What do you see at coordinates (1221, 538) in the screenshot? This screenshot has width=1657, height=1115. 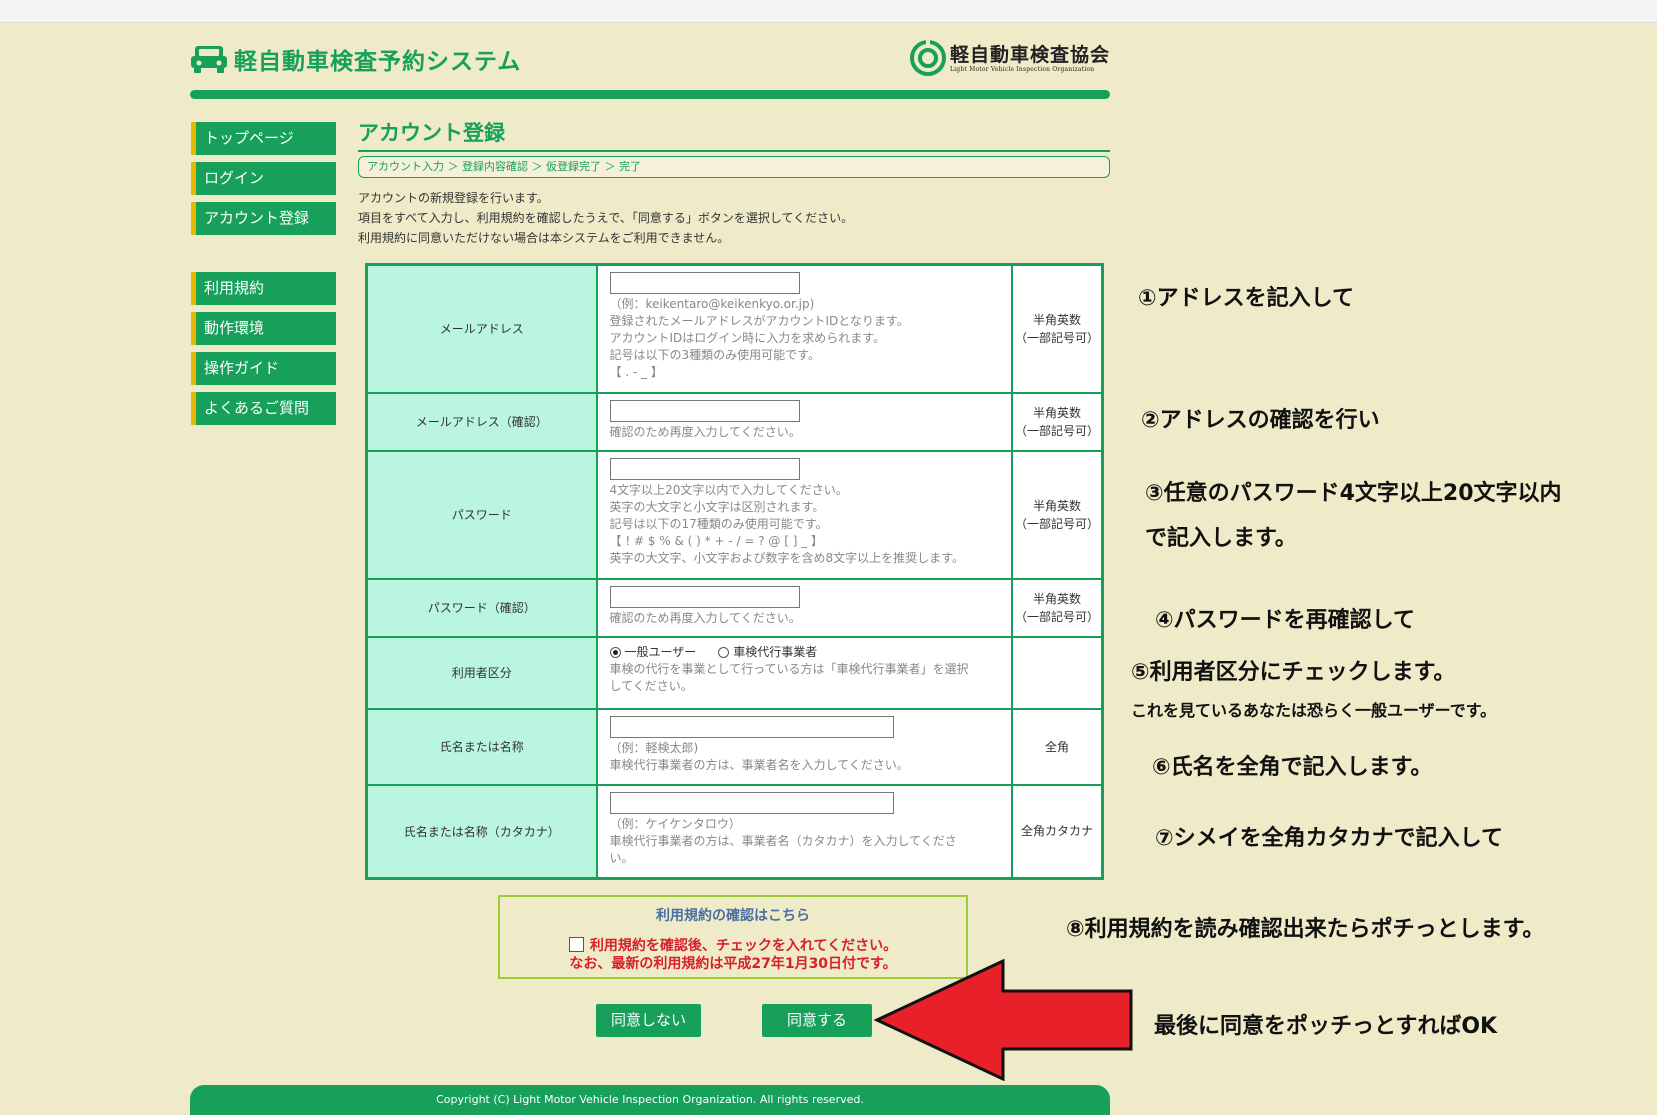 I see `annotation-3b: で記入します。` at bounding box center [1221, 538].